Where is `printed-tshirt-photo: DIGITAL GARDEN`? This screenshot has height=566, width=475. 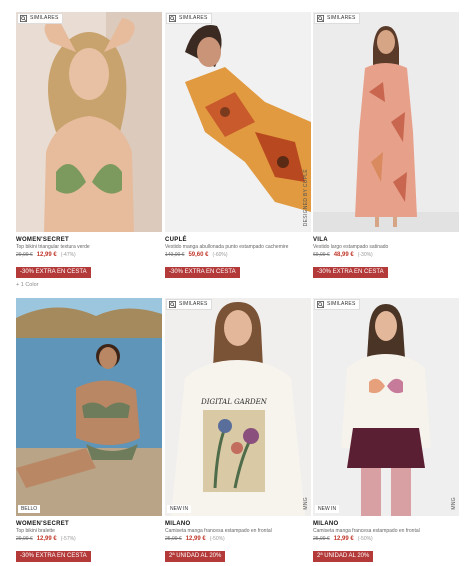
printed-tshirt-photo: DIGITAL GARDEN is located at coordinates (238, 407).